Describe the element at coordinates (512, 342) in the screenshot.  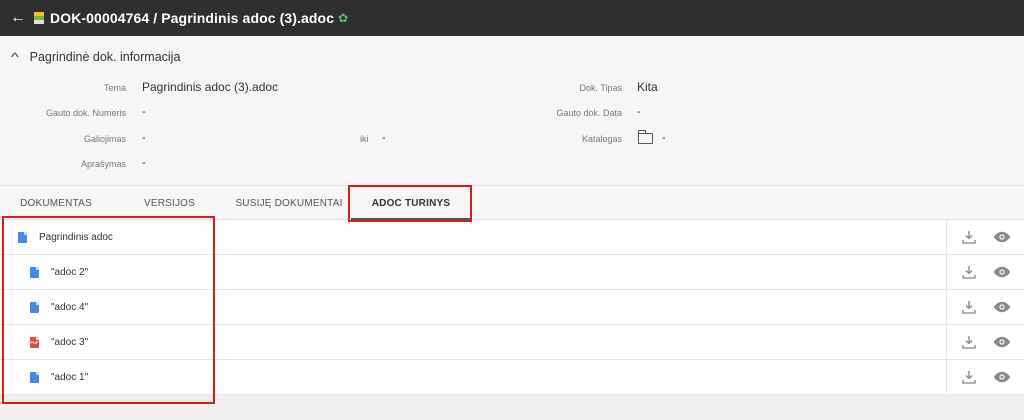
I see `list-item: PDF "adoc 3"` at that location.